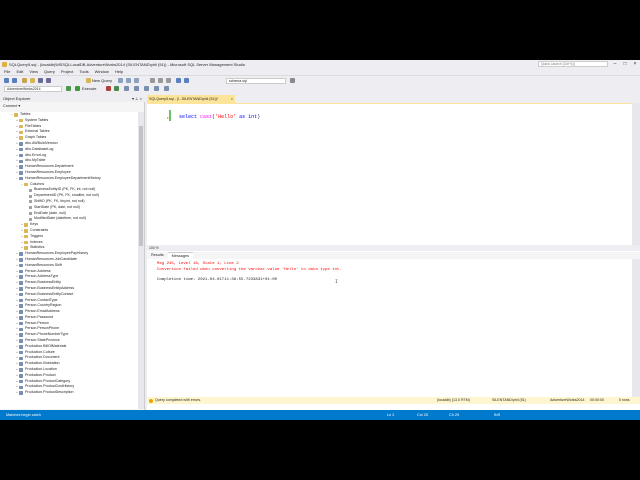  I want to click on menu-tools: Tools, so click(83, 71).